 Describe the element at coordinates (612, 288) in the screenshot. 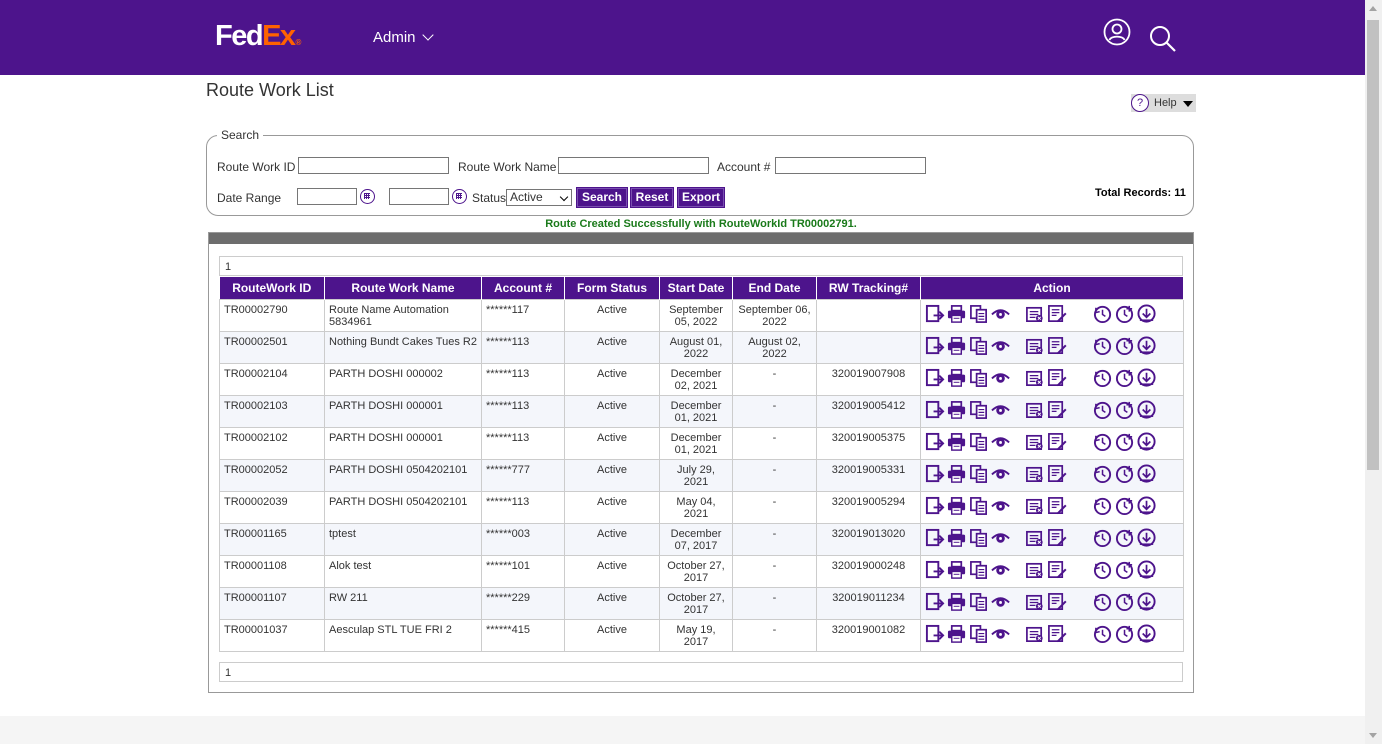

I see `column-header: Form Status` at that location.